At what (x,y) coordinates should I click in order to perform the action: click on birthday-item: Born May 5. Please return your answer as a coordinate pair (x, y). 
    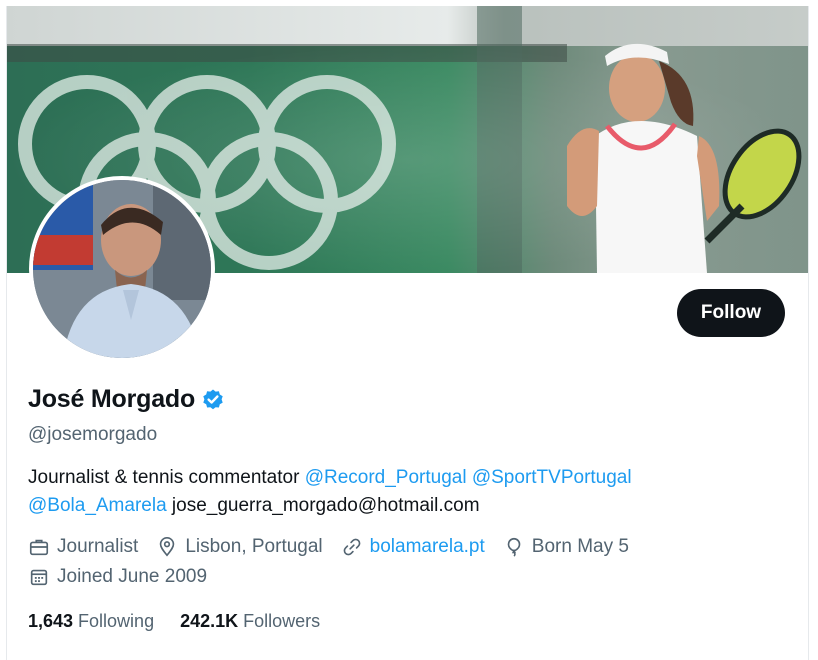
    Looking at the image, I should click on (566, 547).